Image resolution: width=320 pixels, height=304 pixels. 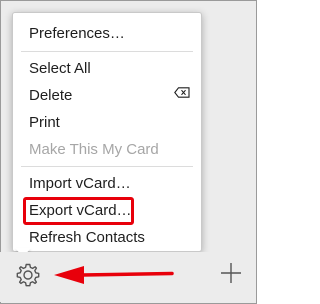 What do you see at coordinates (231, 273) in the screenshot?
I see `plus-icon` at bounding box center [231, 273].